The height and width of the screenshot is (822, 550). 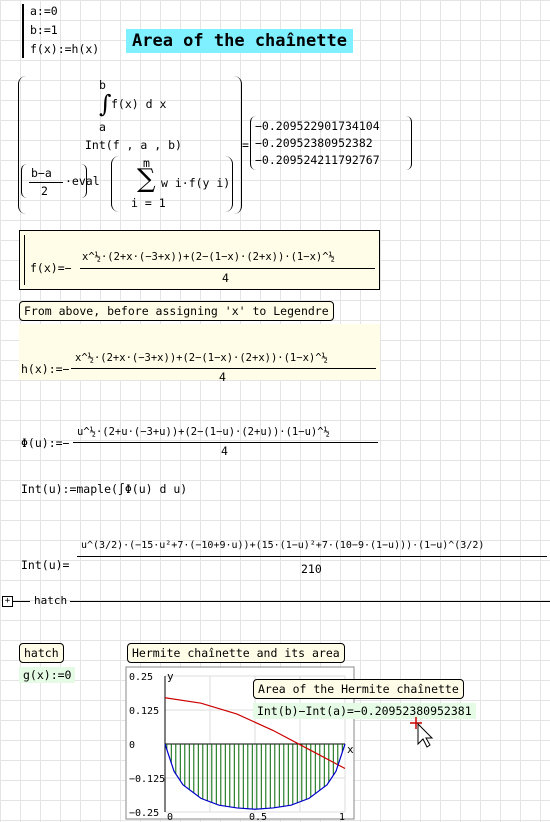 What do you see at coordinates (225, 442) in the screenshot?
I see `phi-fraction-line` at bounding box center [225, 442].